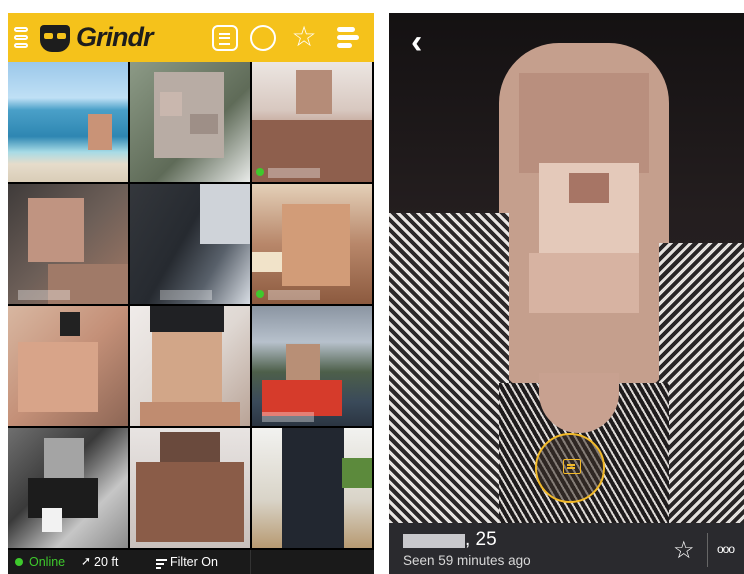  Describe the element at coordinates (726, 549) in the screenshot. I see `more-options-icon: ooo` at that location.